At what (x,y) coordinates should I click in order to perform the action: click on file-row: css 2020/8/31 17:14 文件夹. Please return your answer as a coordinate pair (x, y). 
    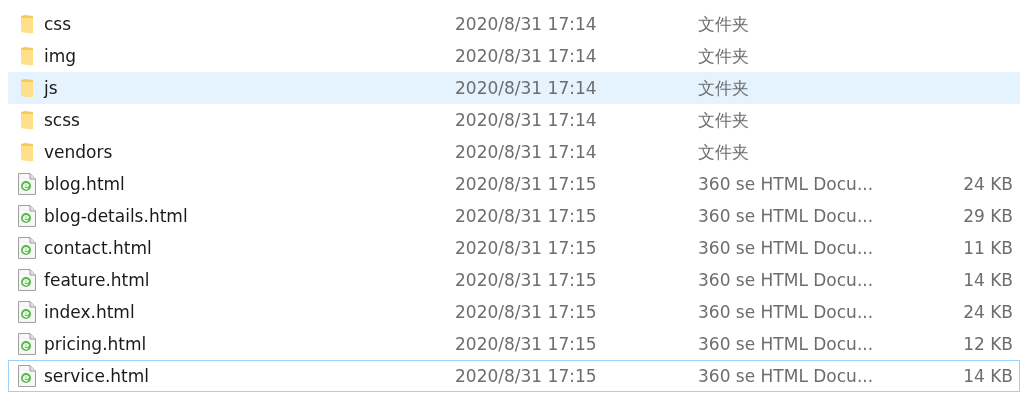
    Looking at the image, I should click on (514, 24).